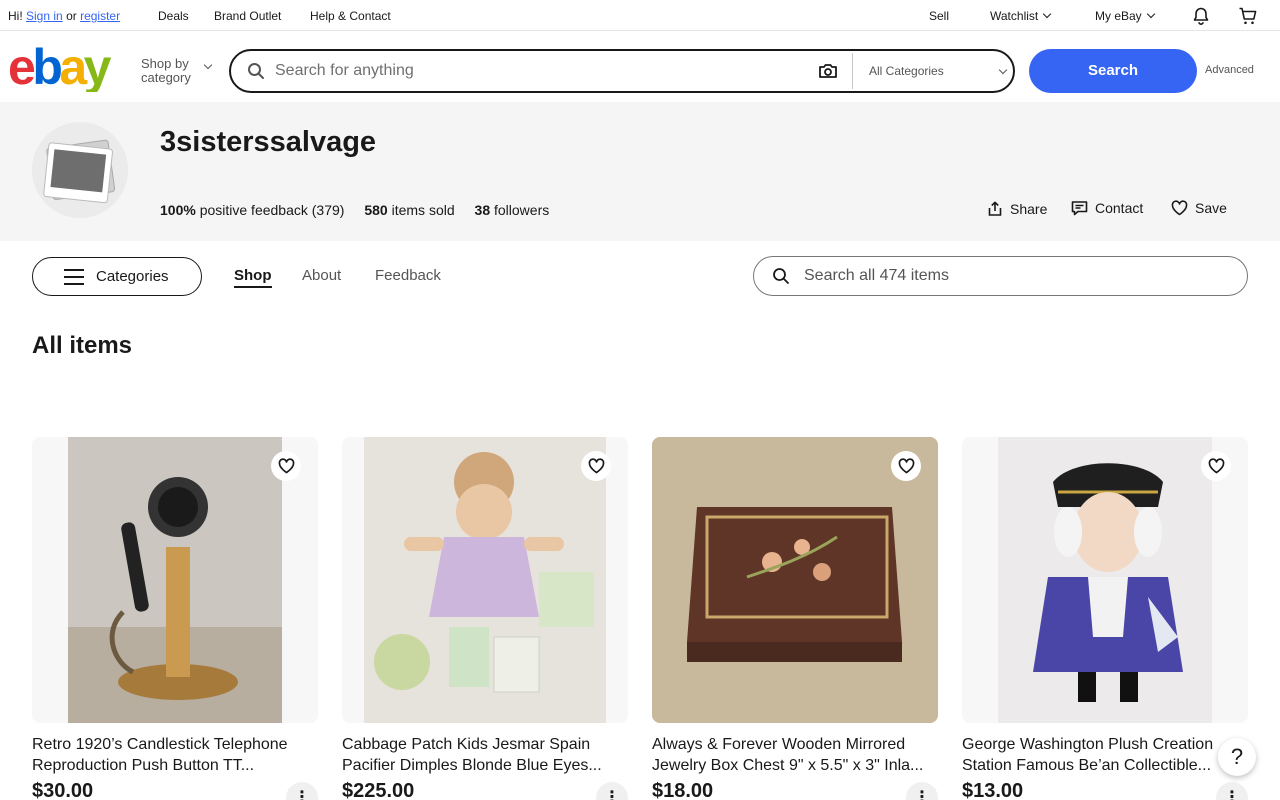 This screenshot has width=1280, height=800. I want to click on sell-link: Sell, so click(939, 16).